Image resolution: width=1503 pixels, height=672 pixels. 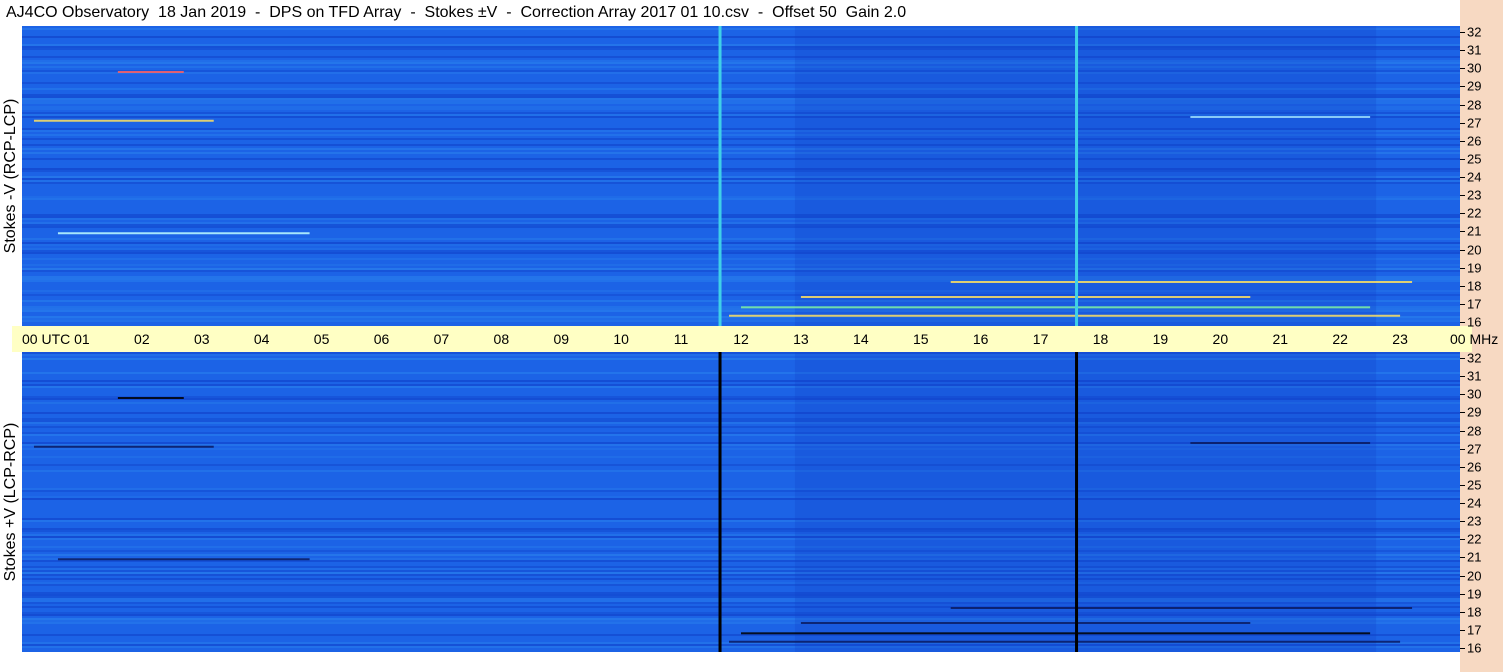 What do you see at coordinates (1474, 594) in the screenshot?
I see `mhz-tick-label: 19` at bounding box center [1474, 594].